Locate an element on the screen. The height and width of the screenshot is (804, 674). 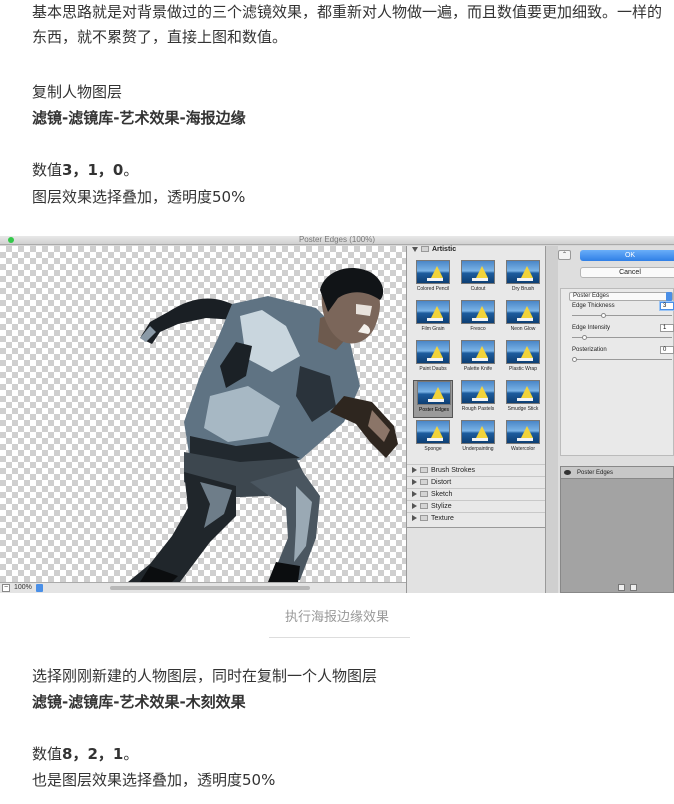
eye-icon is located at coordinates (567, 472).